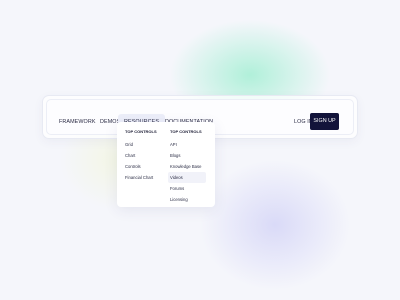  What do you see at coordinates (188, 155) in the screenshot?
I see `dropdown-item-blogs: Blogs` at bounding box center [188, 155].